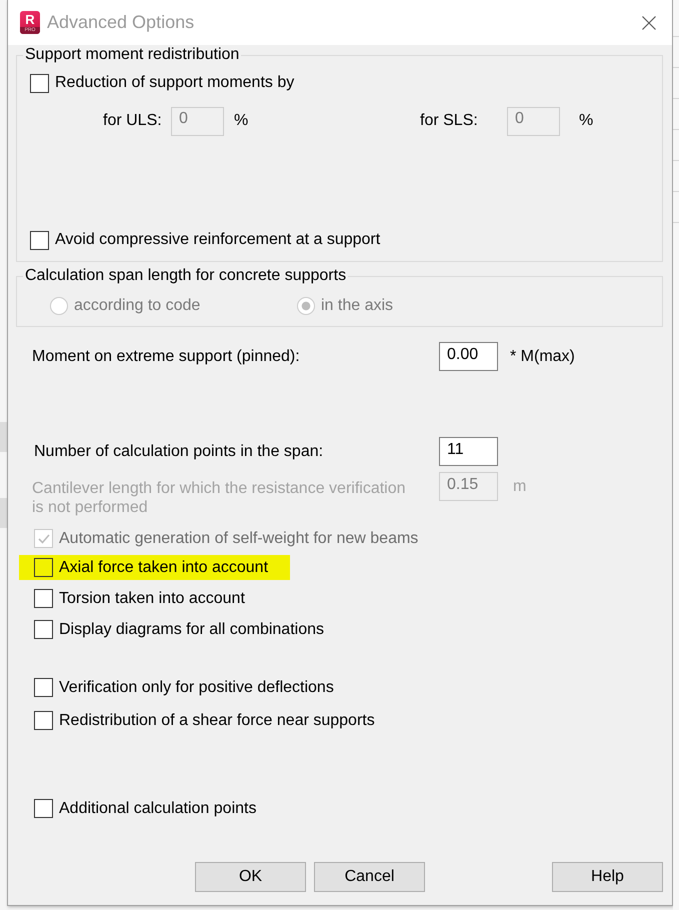  I want to click on checkbox-label: Torsion taken into account, so click(152, 599).